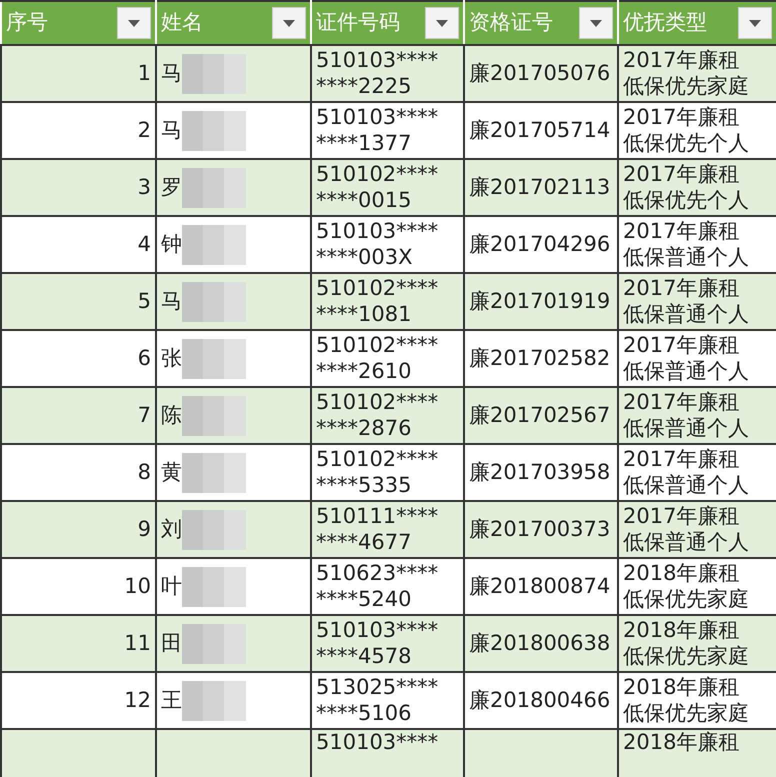  What do you see at coordinates (539, 72) in the screenshot?
I see `certificate-number: 廉201705076` at bounding box center [539, 72].